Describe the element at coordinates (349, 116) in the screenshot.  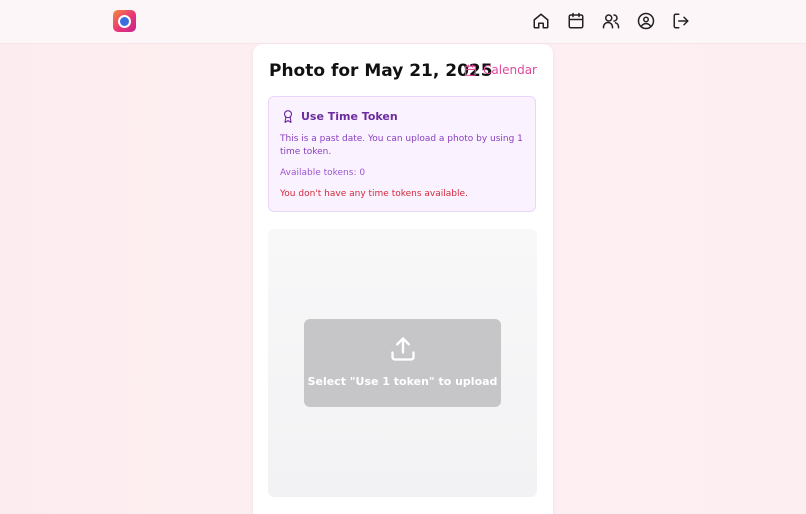
I see `token-panel-title: Use Time Token` at that location.